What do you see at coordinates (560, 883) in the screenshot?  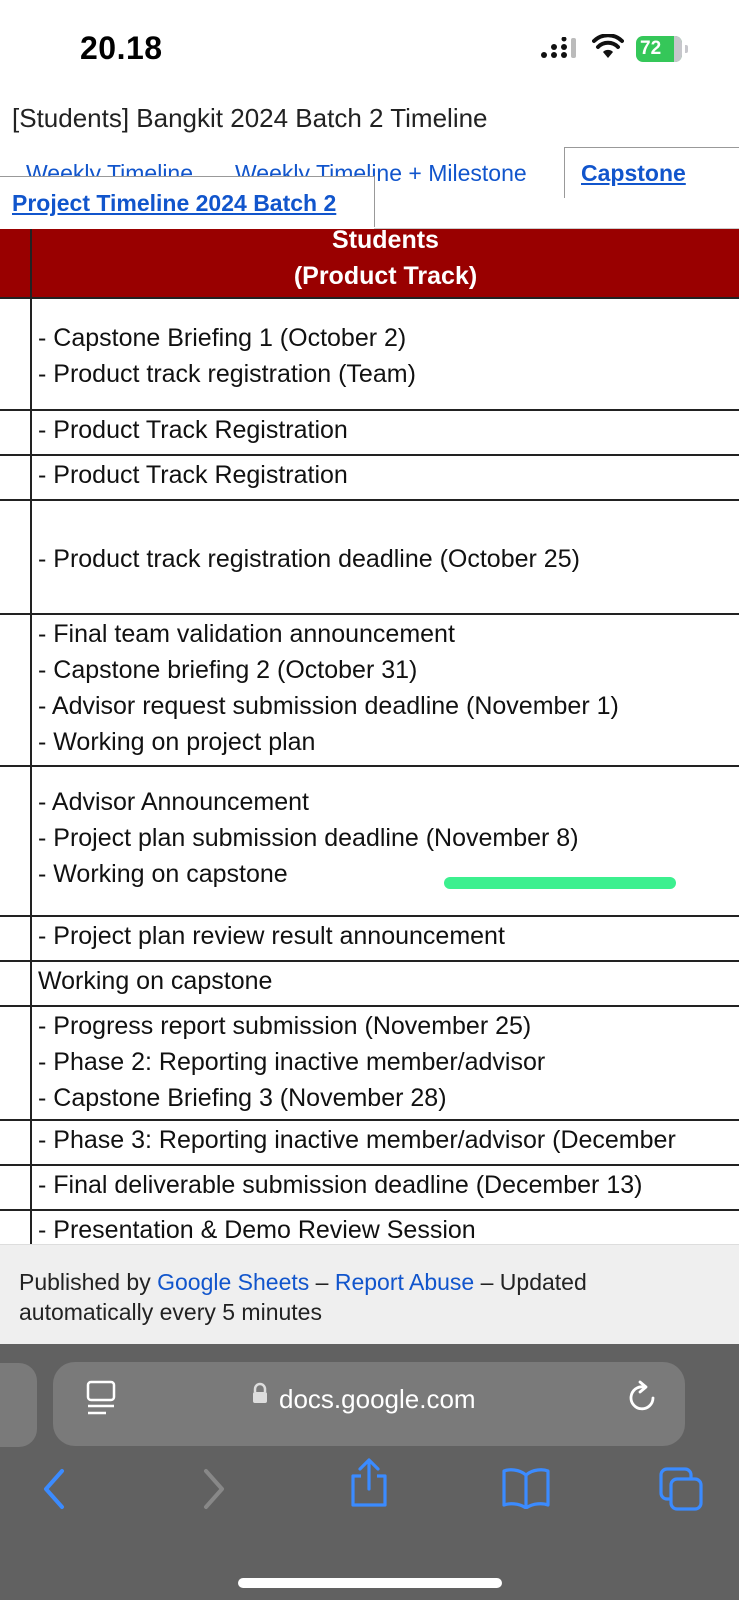 I see `highlighter-mark` at bounding box center [560, 883].